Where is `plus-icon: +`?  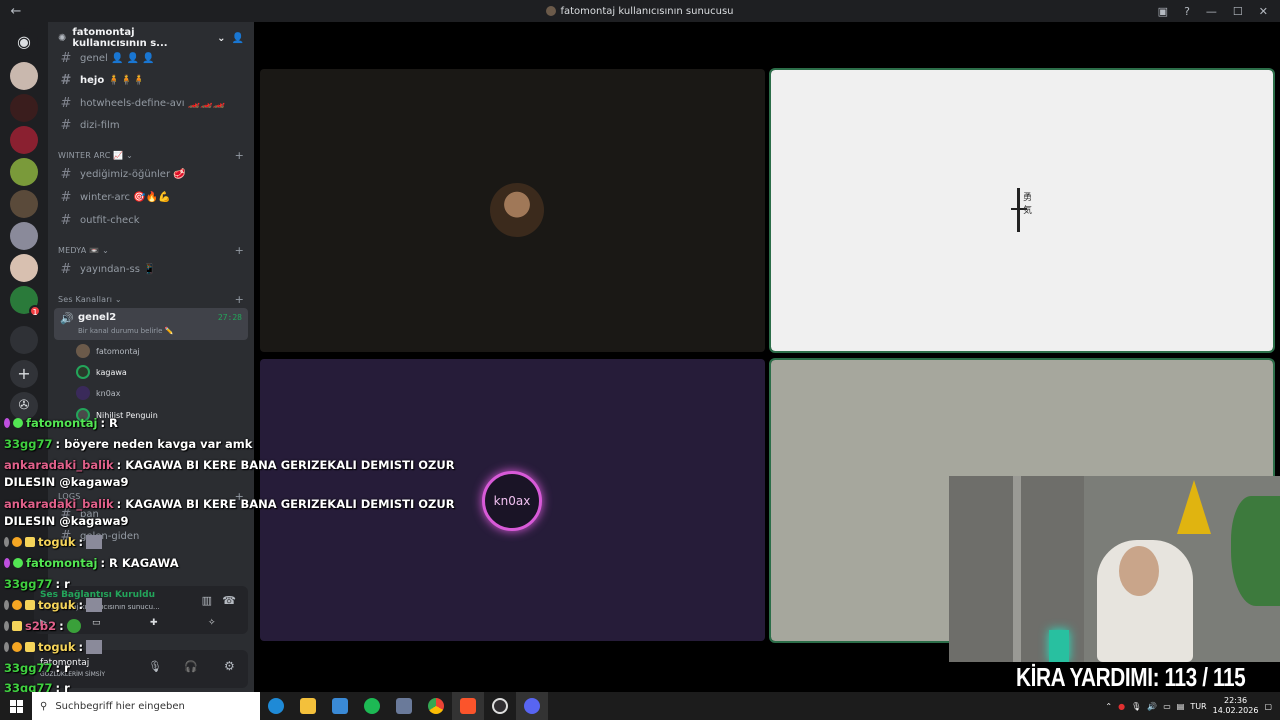 plus-icon: + is located at coordinates (24, 373).